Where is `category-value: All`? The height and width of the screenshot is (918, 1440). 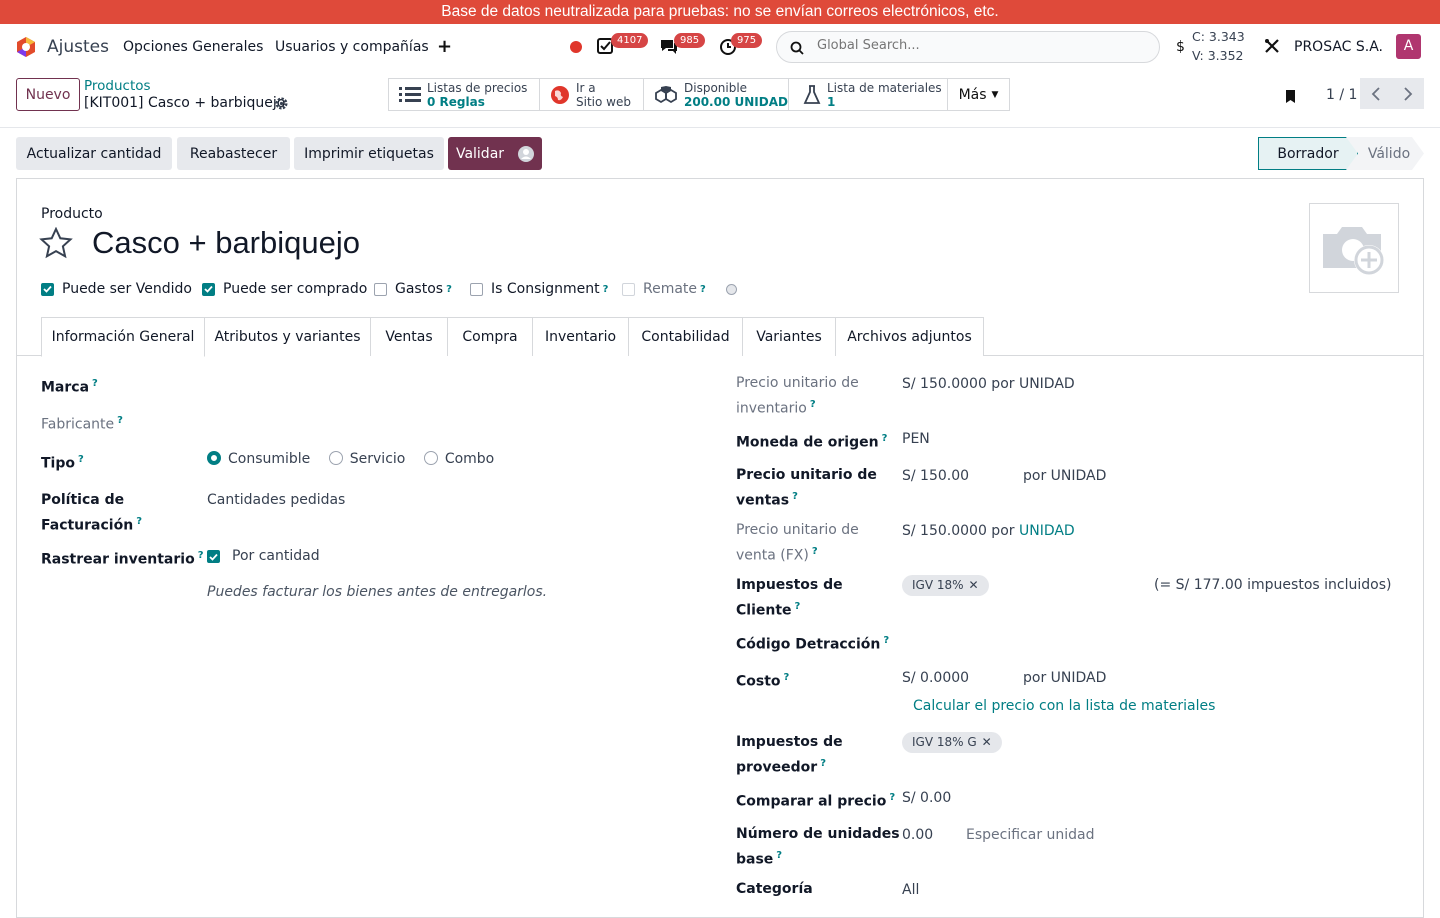 category-value: All is located at coordinates (910, 890).